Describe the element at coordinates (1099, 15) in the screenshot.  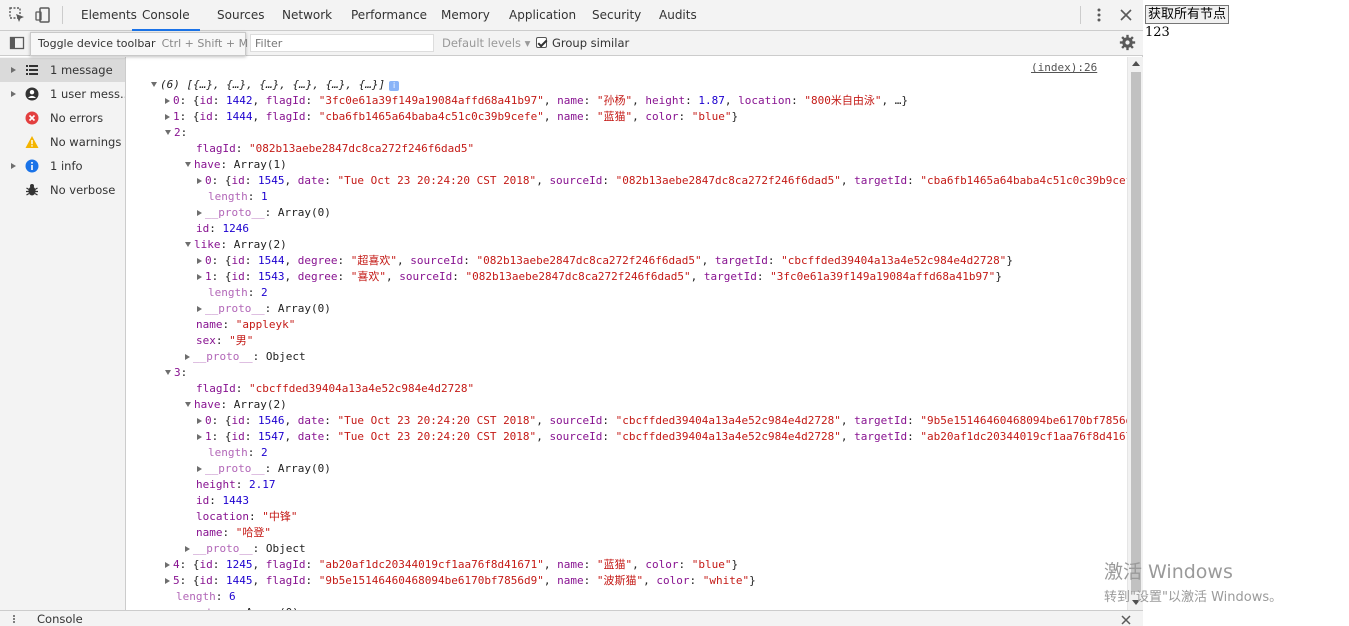
I see `more-options-icon` at that location.